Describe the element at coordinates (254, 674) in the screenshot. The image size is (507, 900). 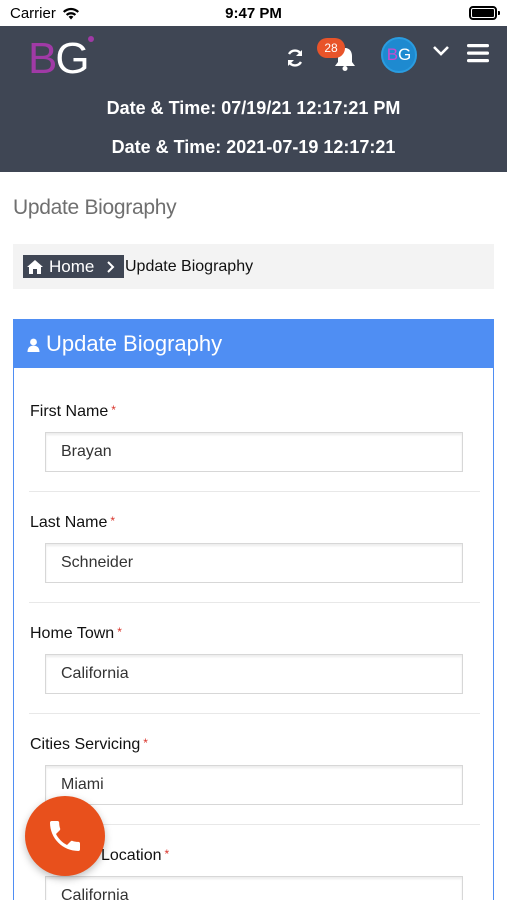
I see `home-town-field: California` at that location.